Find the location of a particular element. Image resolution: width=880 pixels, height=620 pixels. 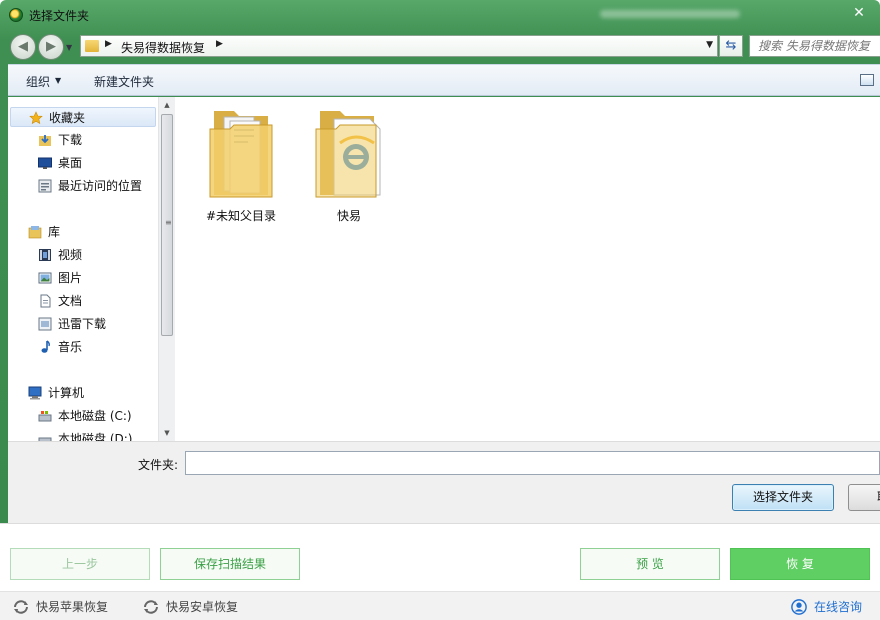

nav-item-label: 桌面 is located at coordinates (70, 163).